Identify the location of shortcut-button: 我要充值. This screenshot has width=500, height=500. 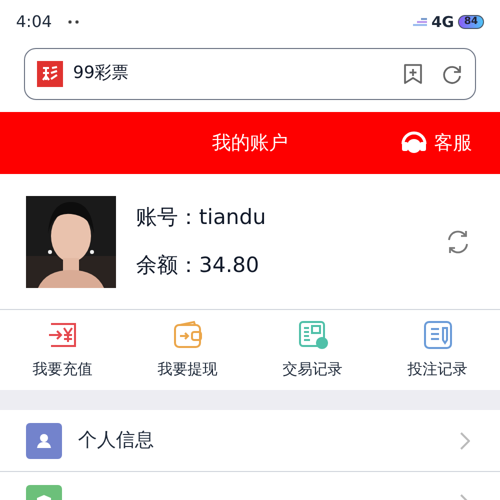
(62, 350).